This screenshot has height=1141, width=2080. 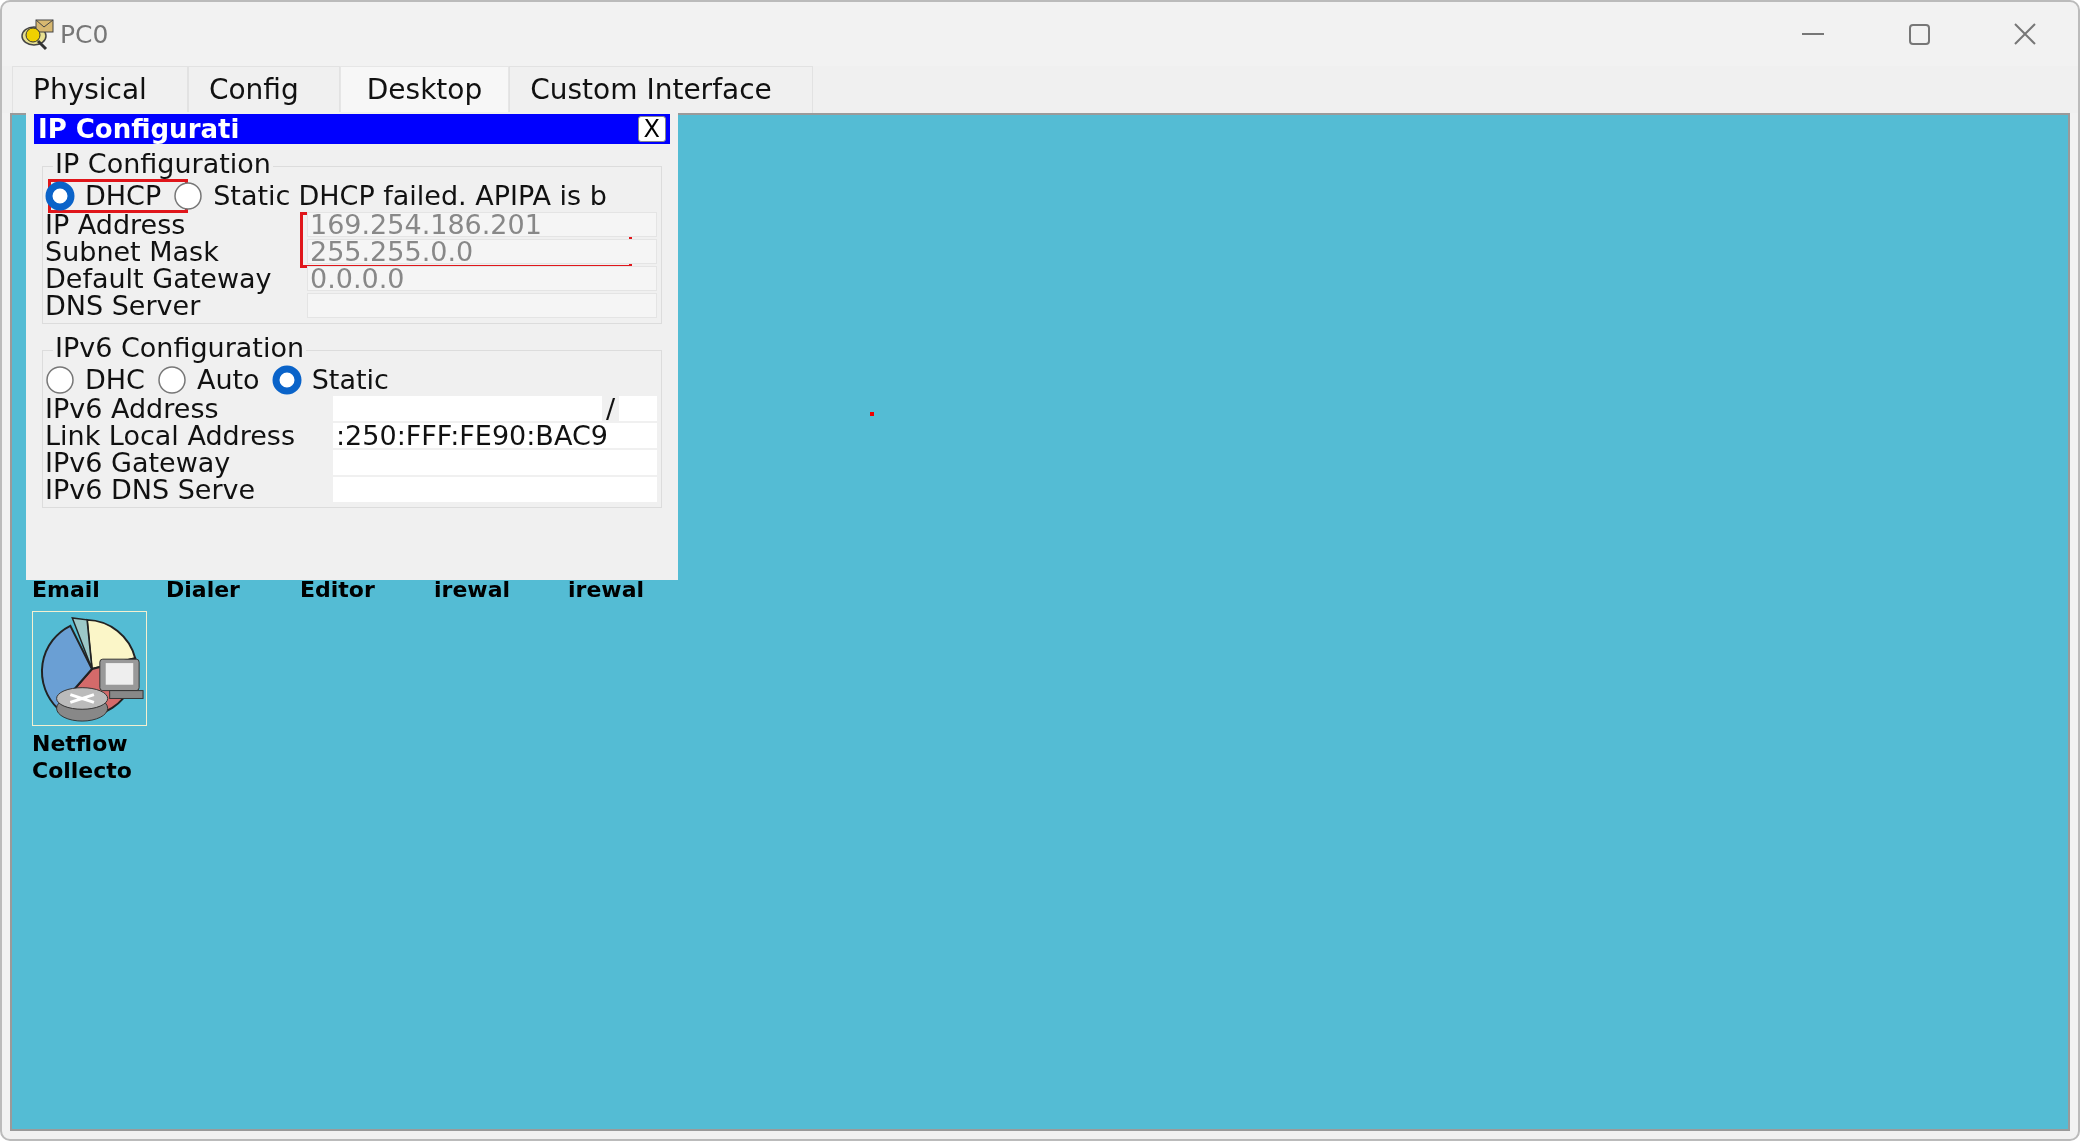 What do you see at coordinates (424, 89) in the screenshot?
I see `tab: Desktop` at bounding box center [424, 89].